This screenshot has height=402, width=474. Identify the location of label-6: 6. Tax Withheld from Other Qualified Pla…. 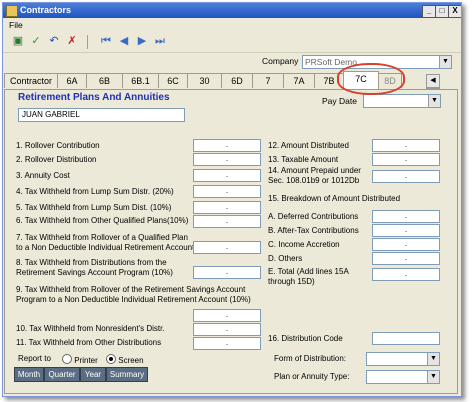
(102, 220).